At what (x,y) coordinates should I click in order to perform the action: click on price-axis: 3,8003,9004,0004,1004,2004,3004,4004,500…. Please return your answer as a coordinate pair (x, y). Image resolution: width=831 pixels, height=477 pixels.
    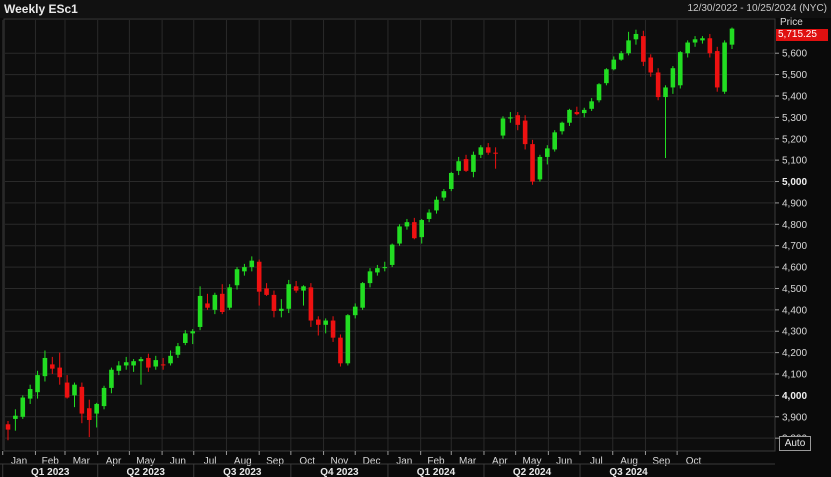
    Looking at the image, I should click on (791, 247).